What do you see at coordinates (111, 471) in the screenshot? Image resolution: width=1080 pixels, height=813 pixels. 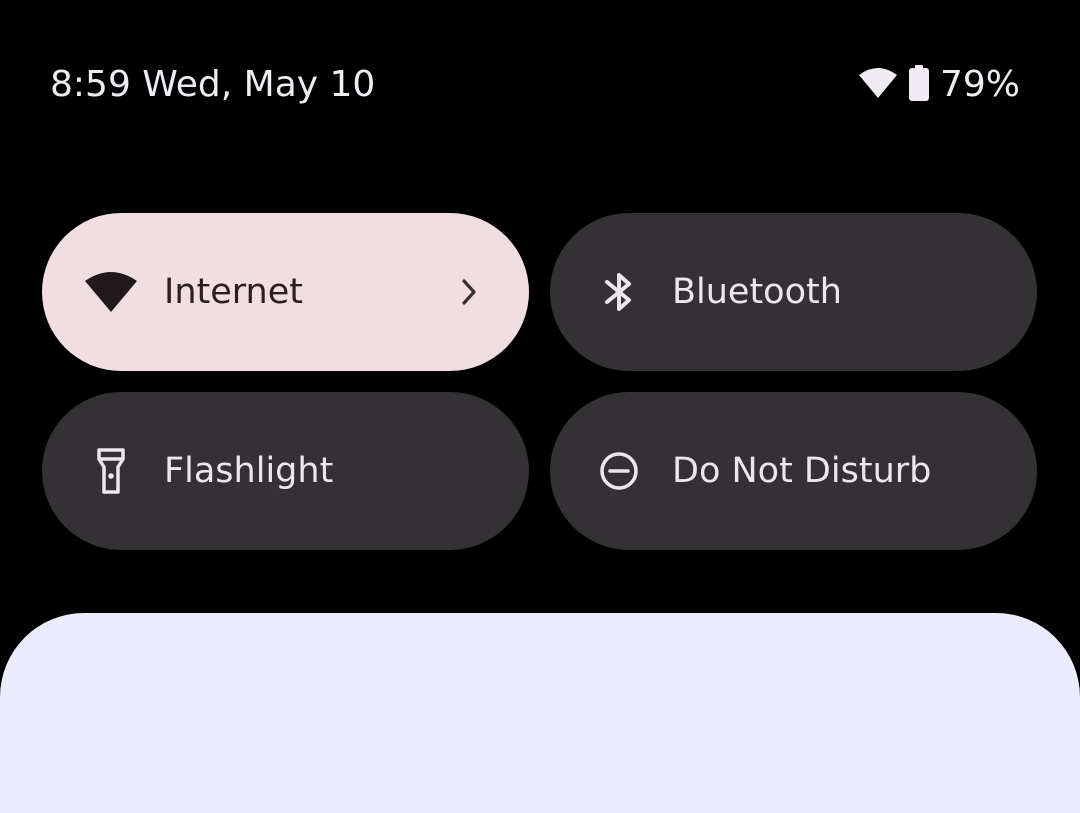 I see `flashlight-icon` at bounding box center [111, 471].